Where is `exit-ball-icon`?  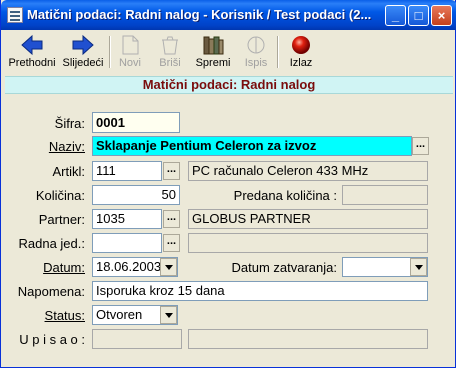
exit-ball-icon is located at coordinates (301, 45).